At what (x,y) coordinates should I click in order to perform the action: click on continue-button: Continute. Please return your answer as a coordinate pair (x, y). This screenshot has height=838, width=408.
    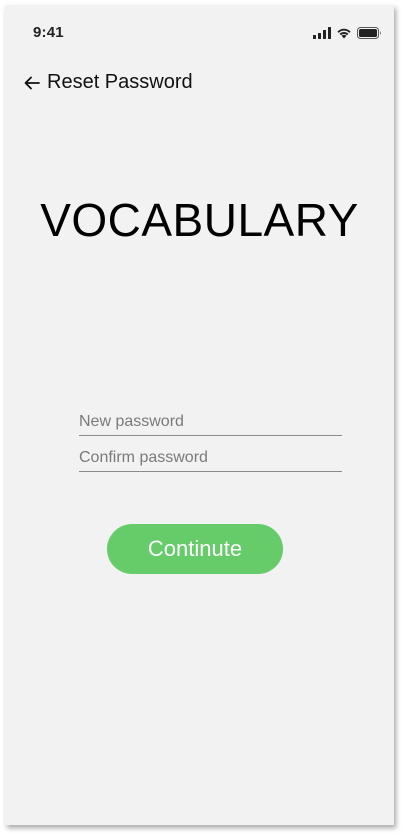
    Looking at the image, I should click on (195, 549).